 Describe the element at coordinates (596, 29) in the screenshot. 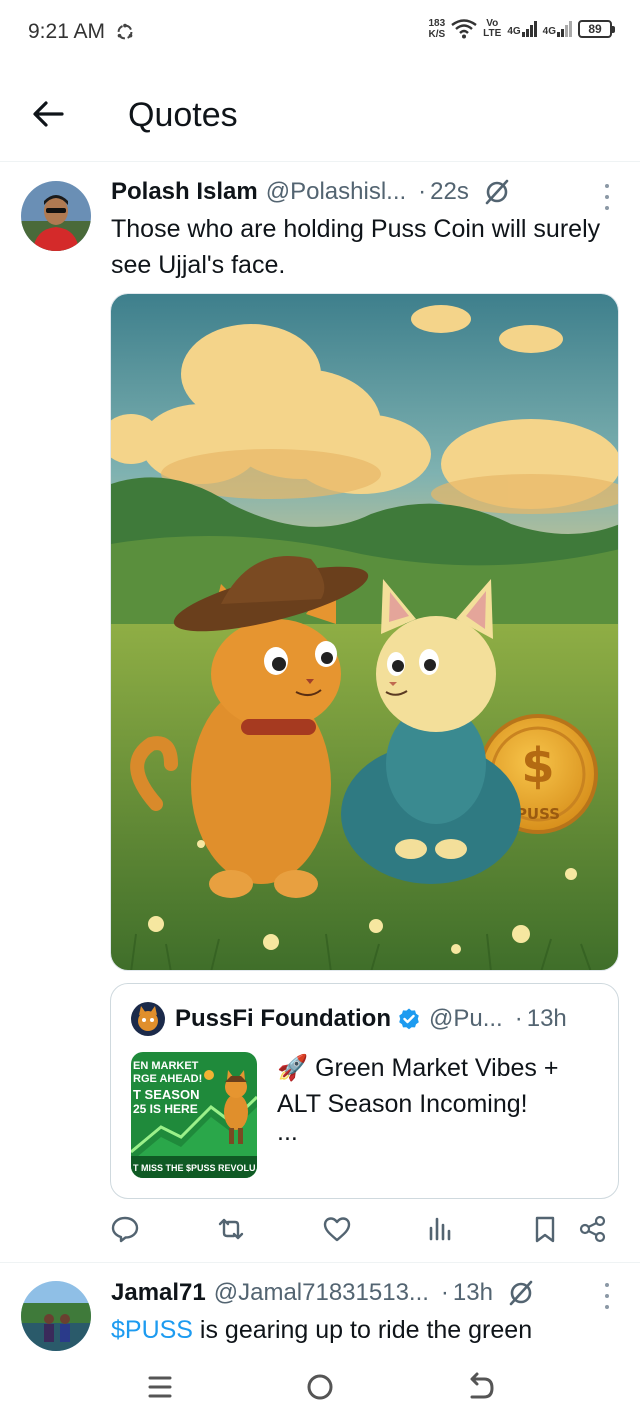

I see `battery-icon: 89` at that location.